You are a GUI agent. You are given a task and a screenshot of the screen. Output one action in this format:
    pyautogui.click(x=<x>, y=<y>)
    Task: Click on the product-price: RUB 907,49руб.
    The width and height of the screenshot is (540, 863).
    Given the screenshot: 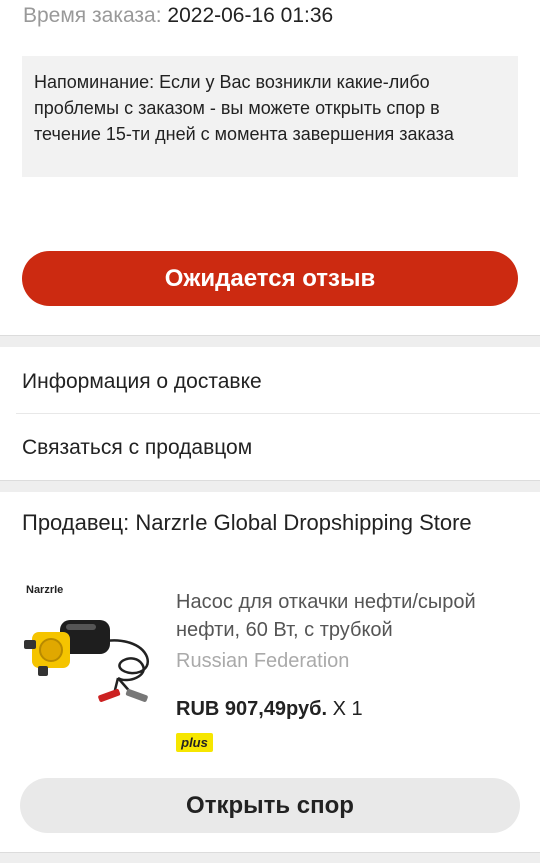 What is the action you would take?
    pyautogui.click(x=252, y=709)
    